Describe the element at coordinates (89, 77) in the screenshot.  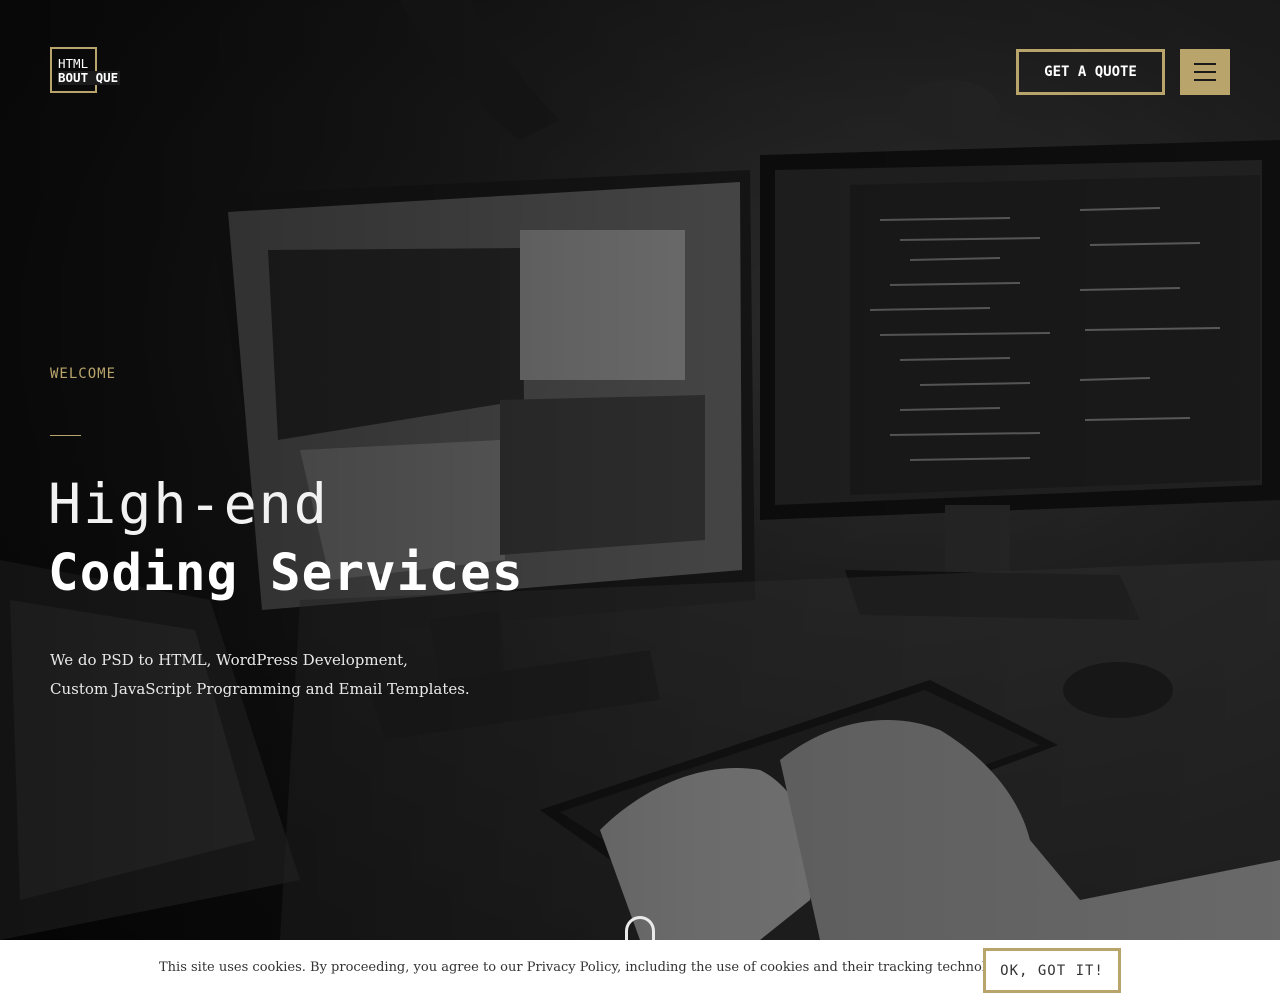
I see `logo-text-line2: BOUT QUE` at that location.